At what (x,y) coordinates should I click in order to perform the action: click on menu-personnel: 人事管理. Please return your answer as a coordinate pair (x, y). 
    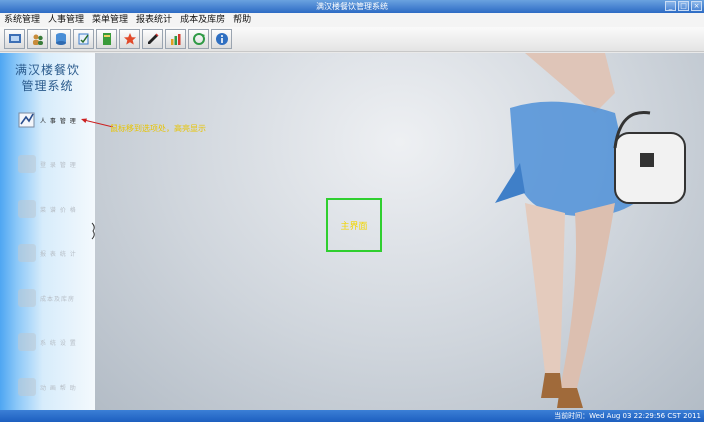
    Looking at the image, I should click on (66, 20).